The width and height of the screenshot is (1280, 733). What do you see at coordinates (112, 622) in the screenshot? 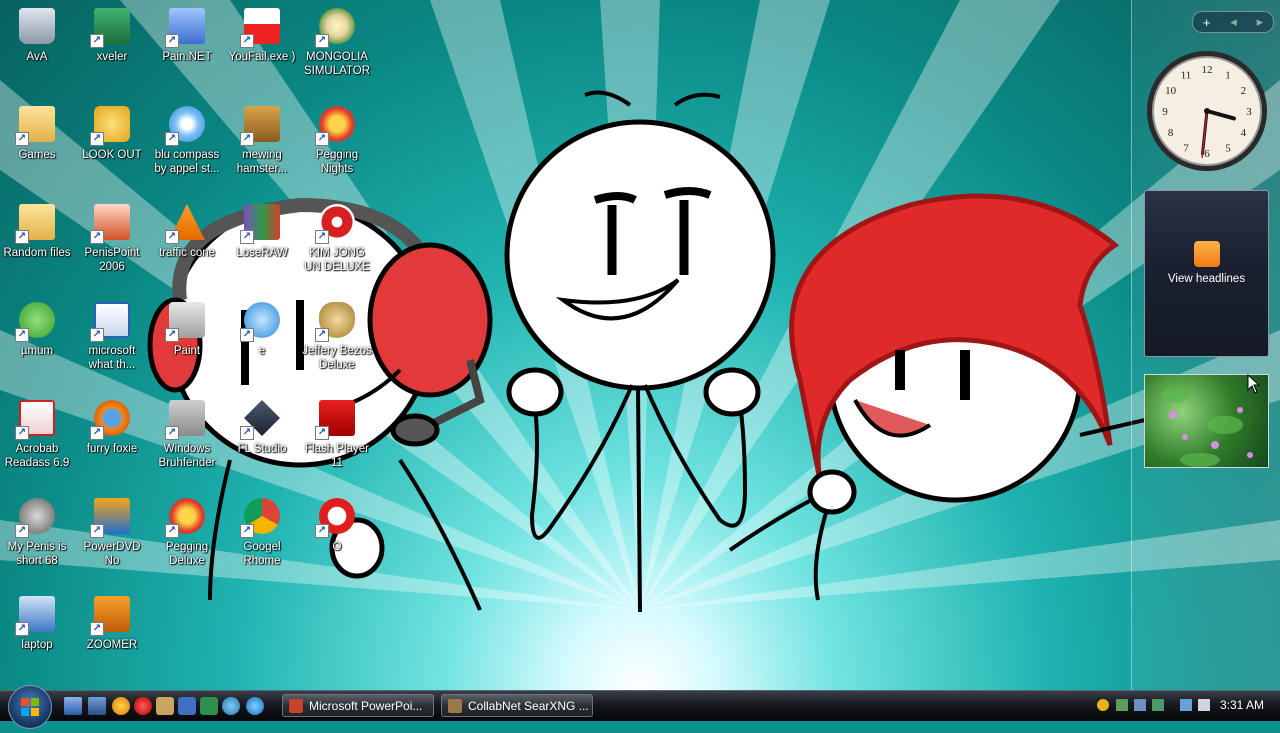
I see `desktop-icon: ↗ ZOOMER` at bounding box center [112, 622].